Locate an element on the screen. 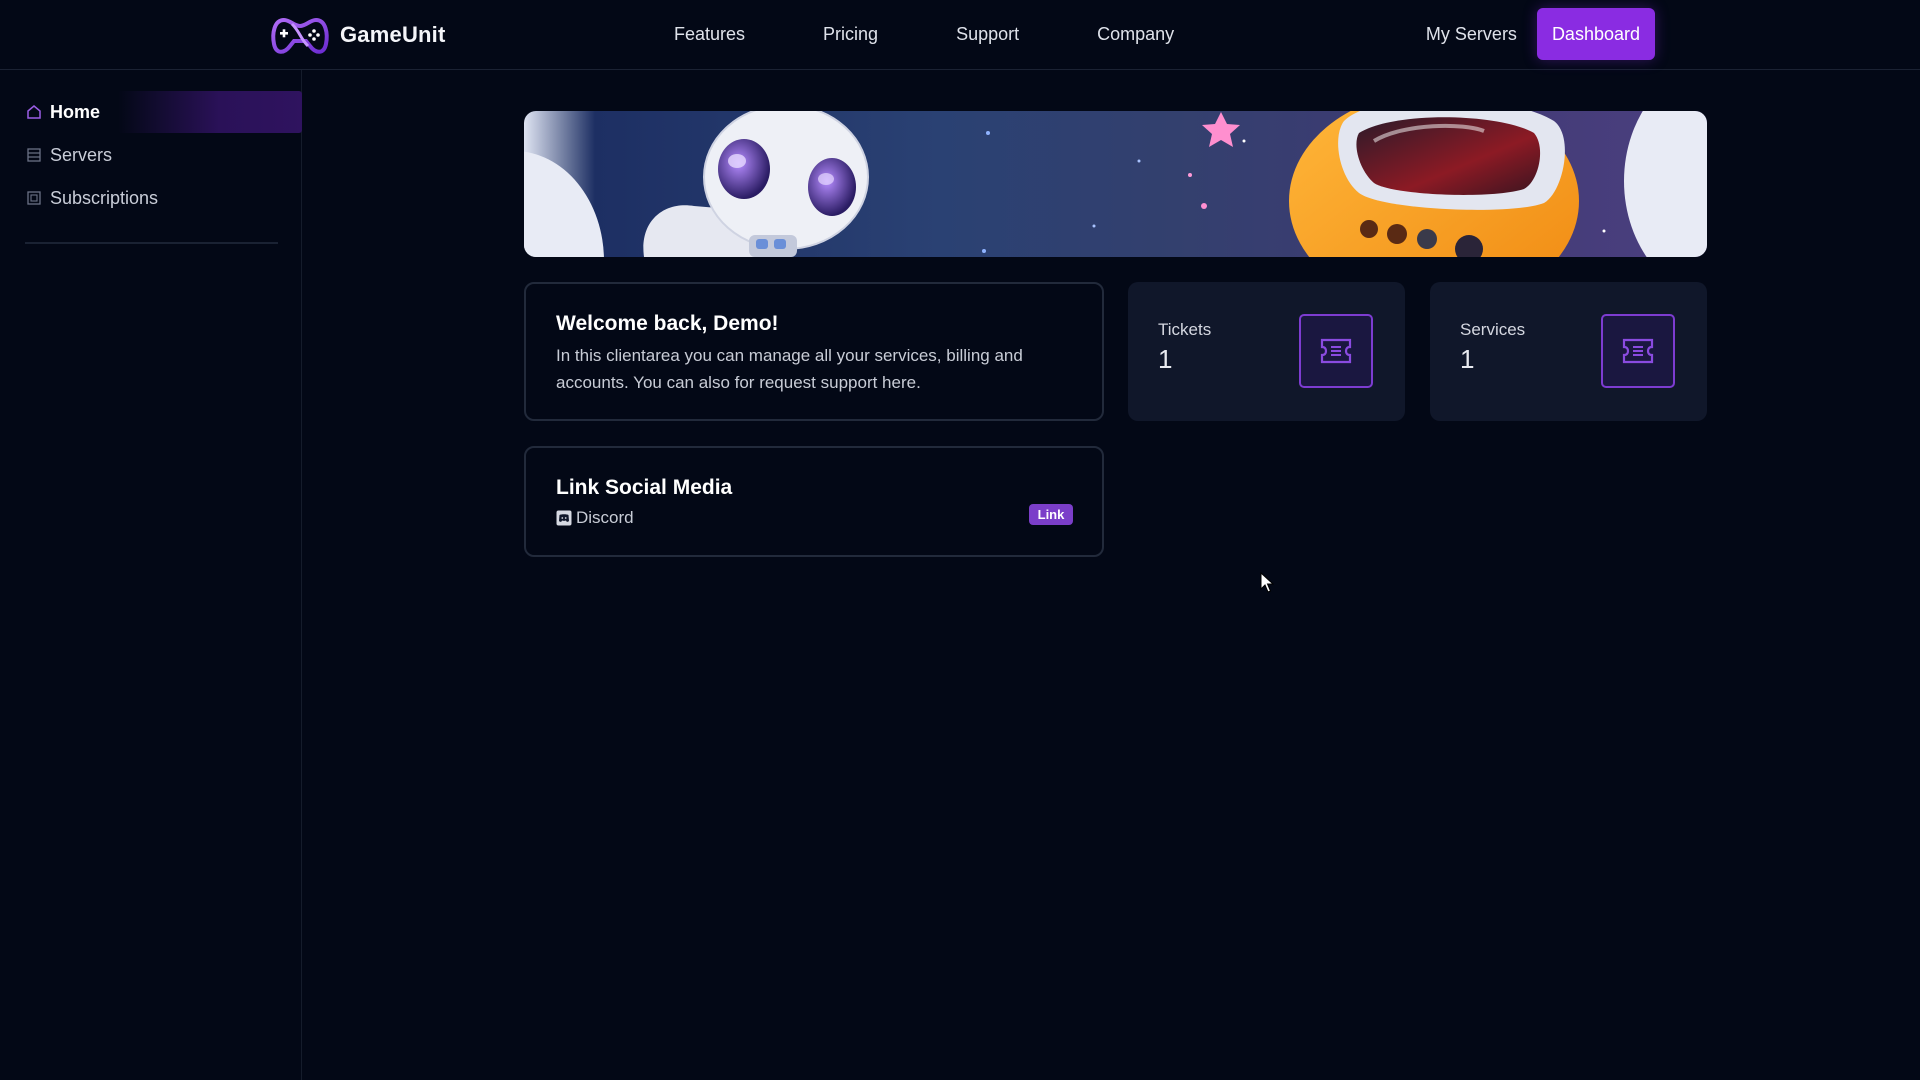 This screenshot has width=1920, height=1080. sidebar-item-label: Subscriptions is located at coordinates (104, 197).